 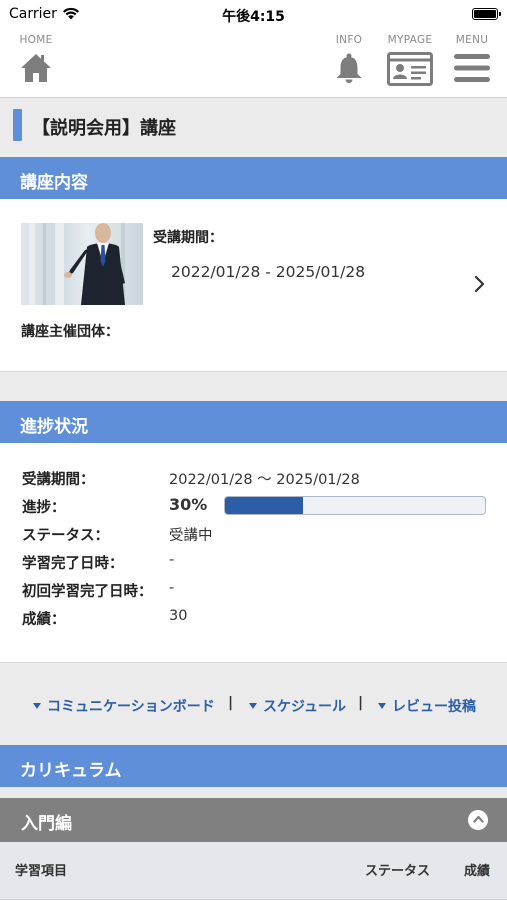 I want to click on page-title: 【説明会用】講座, so click(x=104, y=128).